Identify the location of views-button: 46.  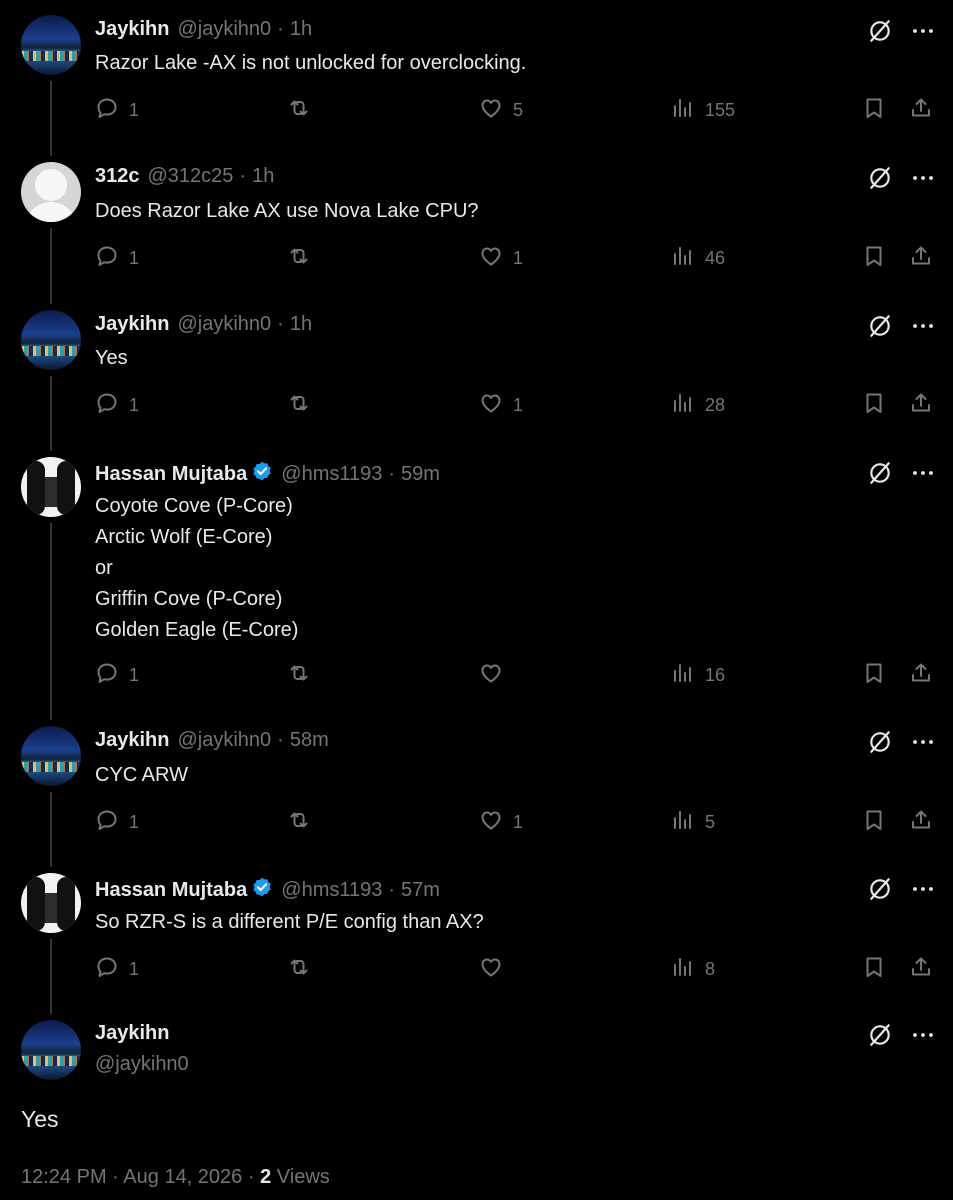
(698, 258).